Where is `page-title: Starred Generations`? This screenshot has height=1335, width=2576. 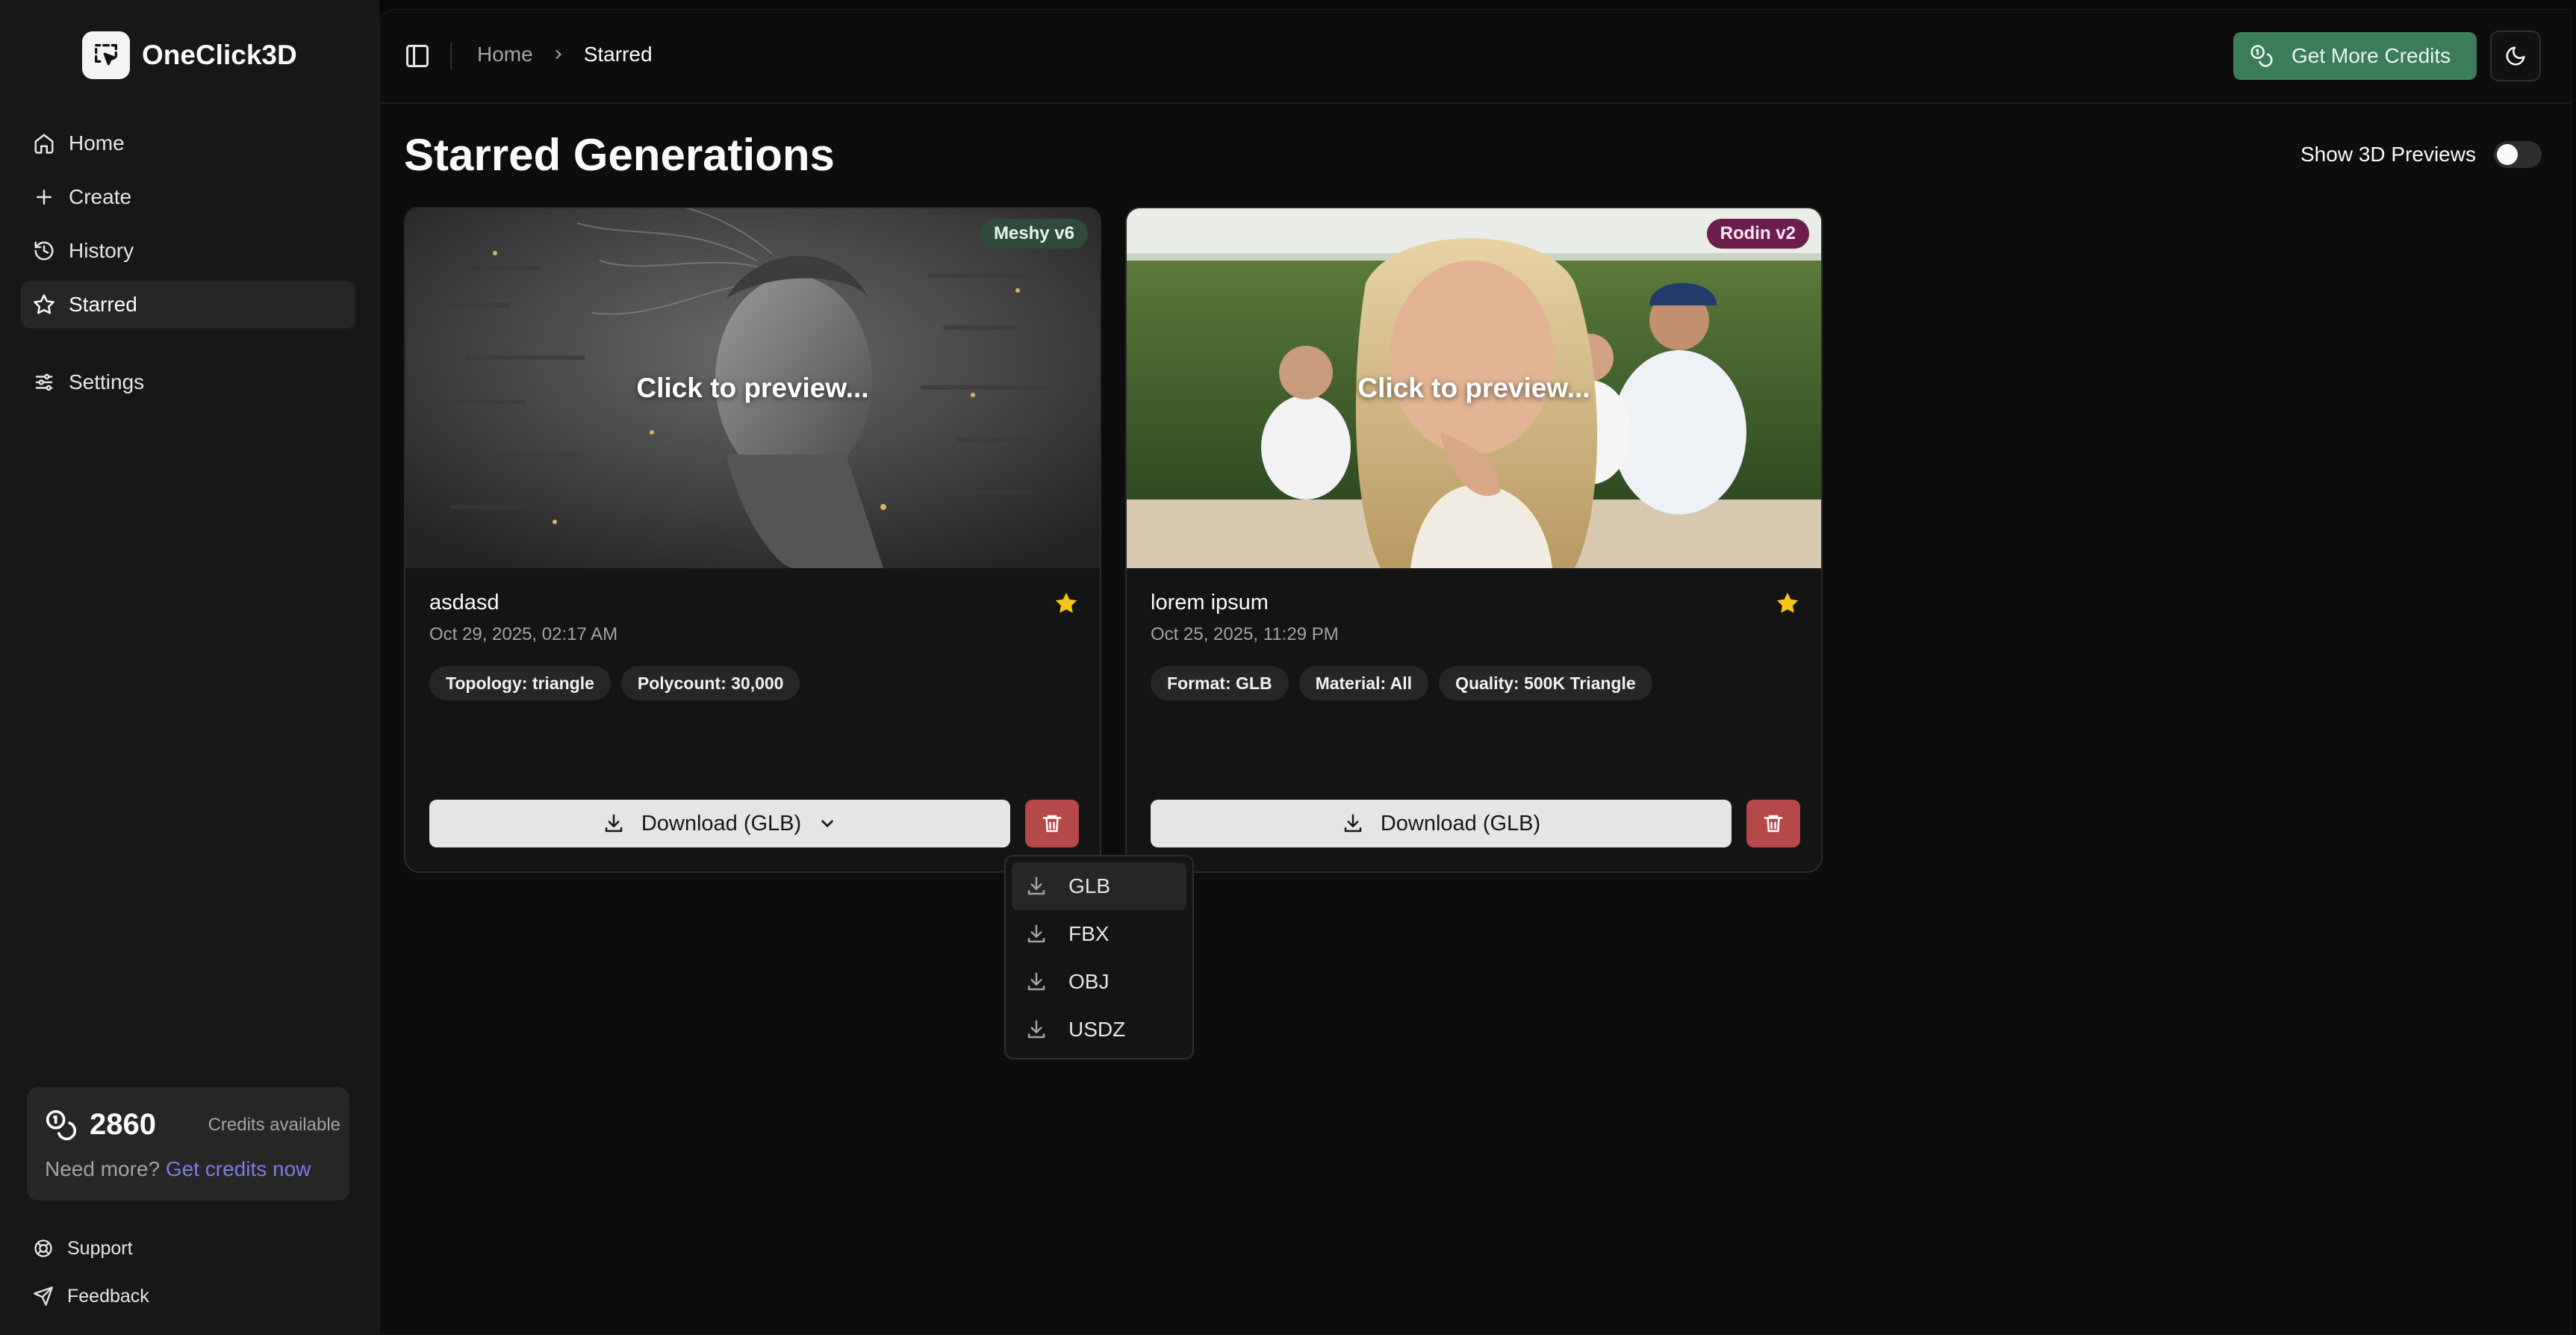 page-title: Starred Generations is located at coordinates (619, 155).